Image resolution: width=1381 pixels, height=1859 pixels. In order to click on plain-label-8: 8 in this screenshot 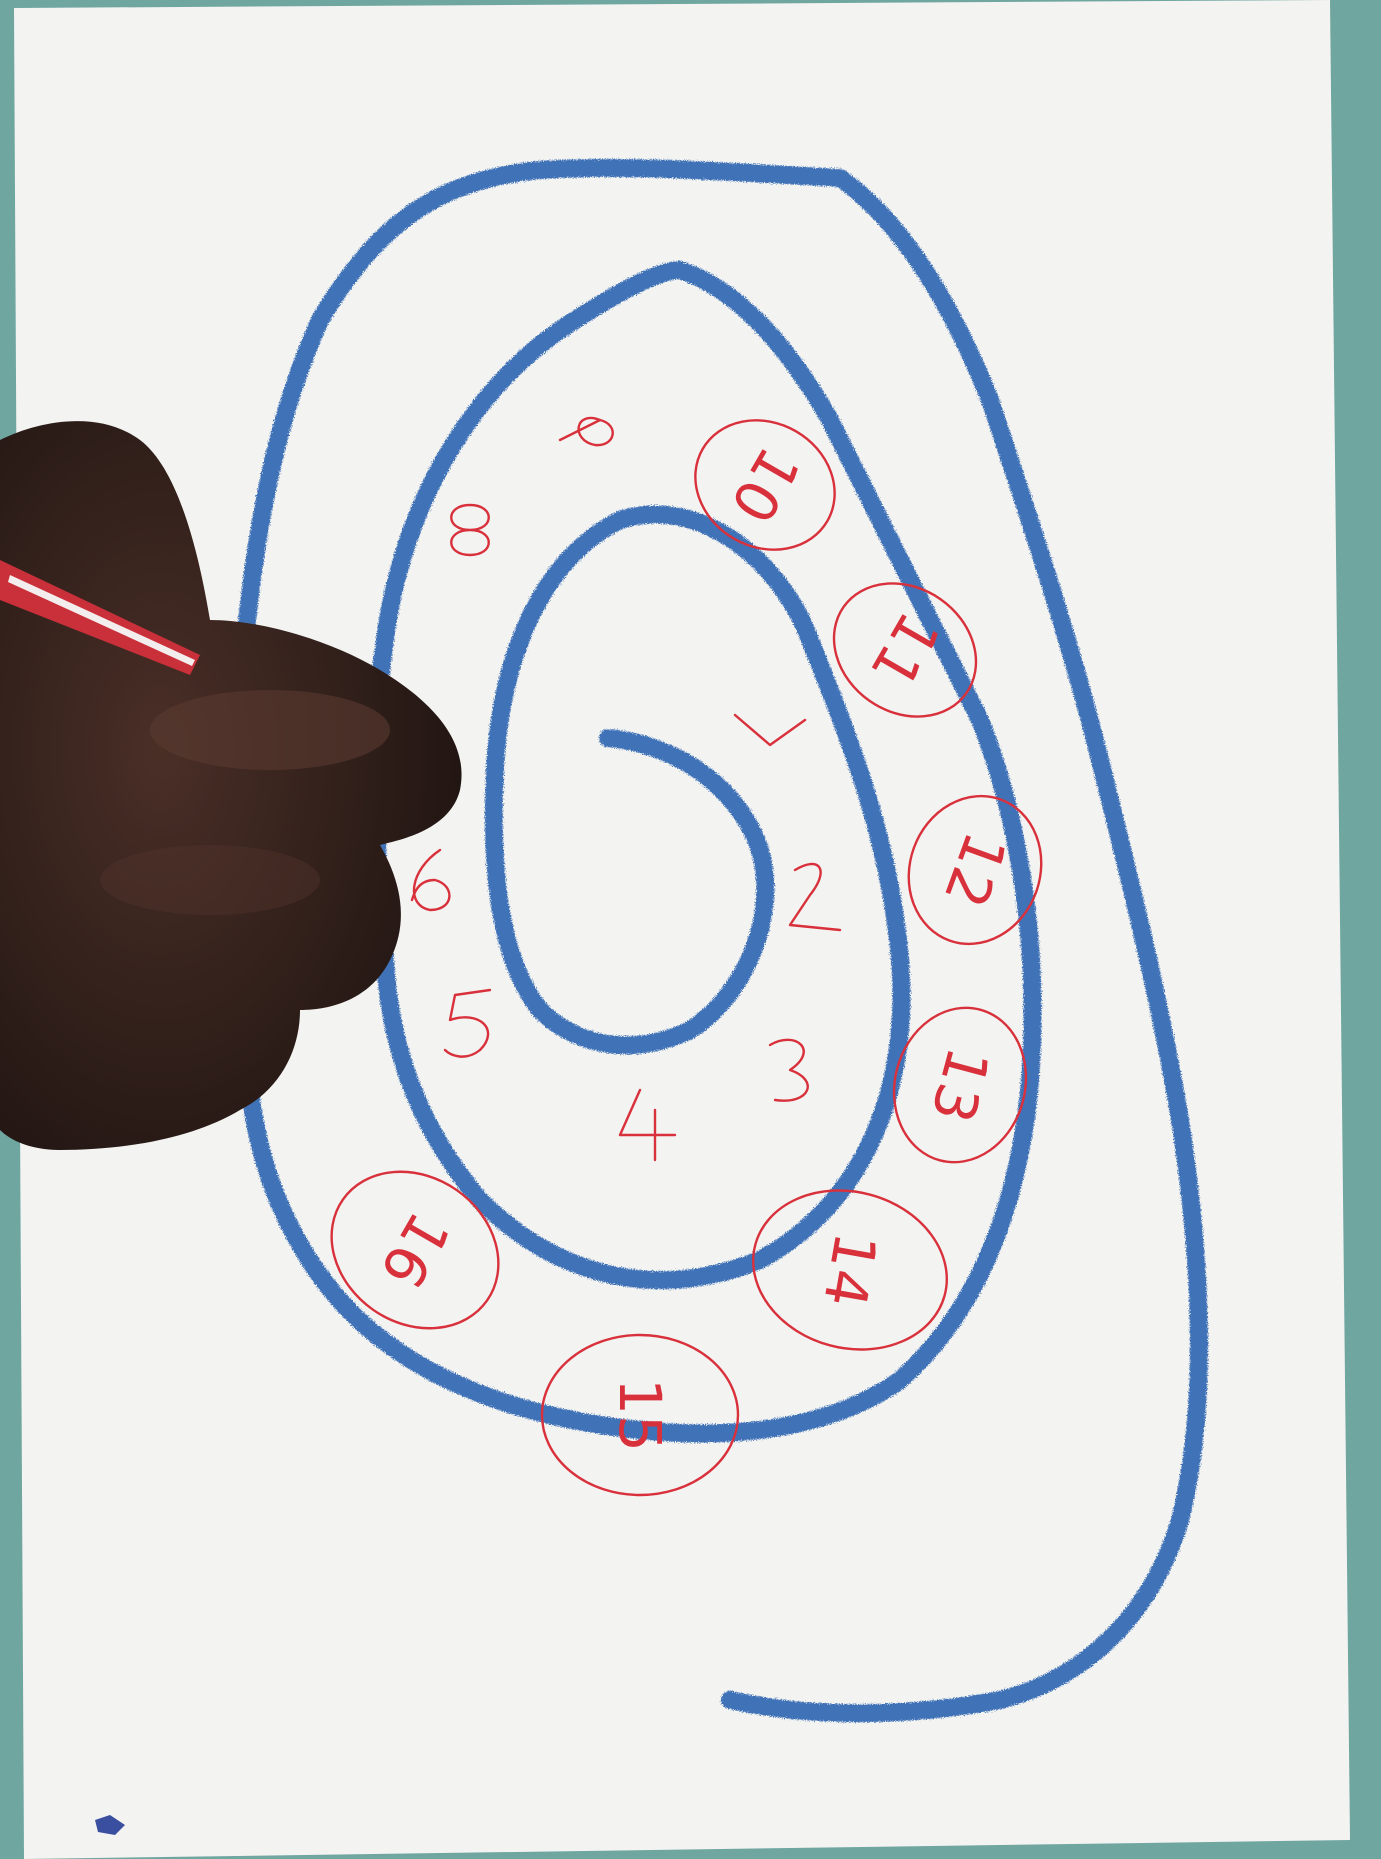, I will do `click(474, 526)`.